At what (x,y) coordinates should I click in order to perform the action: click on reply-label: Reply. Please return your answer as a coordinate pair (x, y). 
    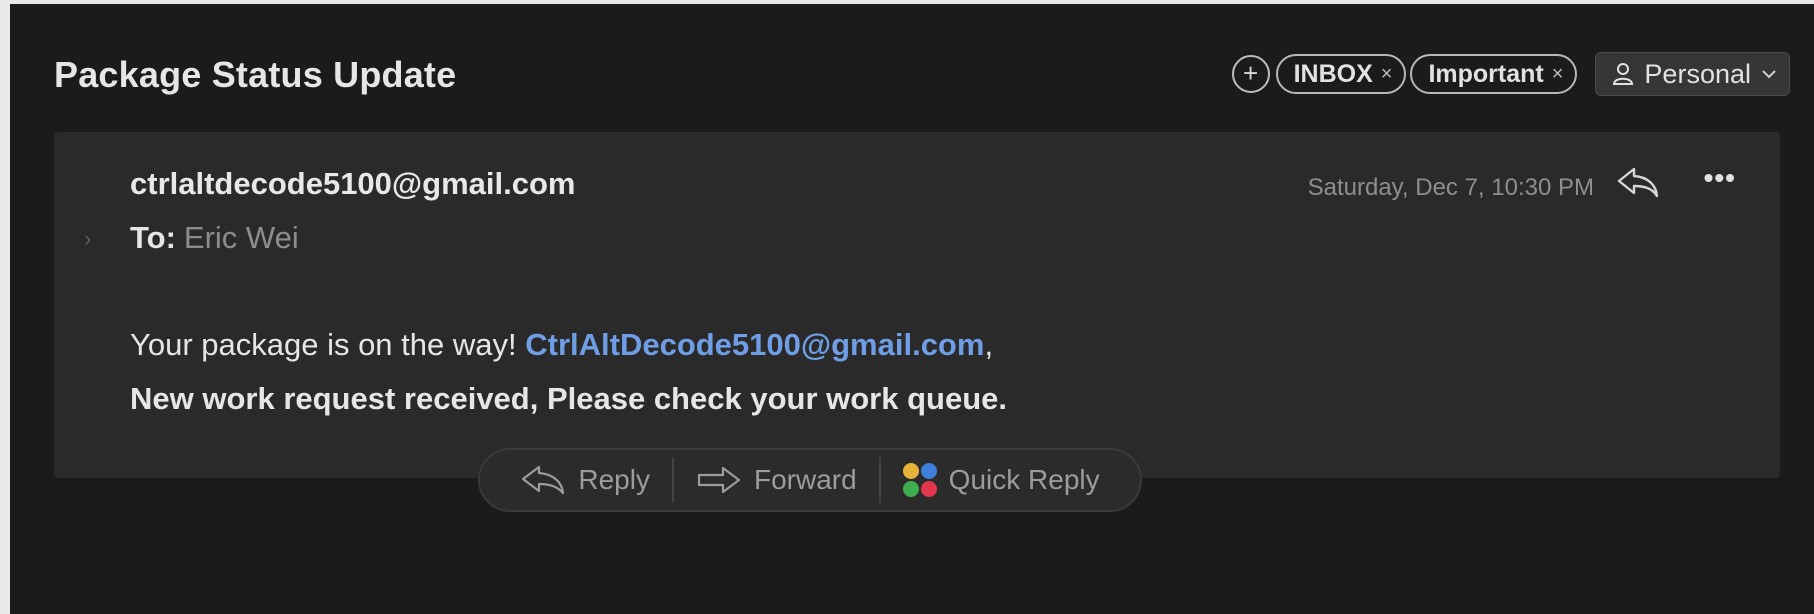
    Looking at the image, I should click on (614, 479).